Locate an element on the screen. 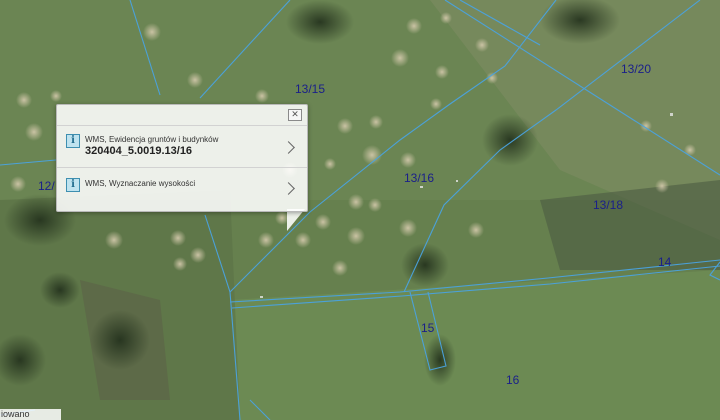 The image size is (720, 420). parcel-label-13-15: 13/15 is located at coordinates (310, 89).